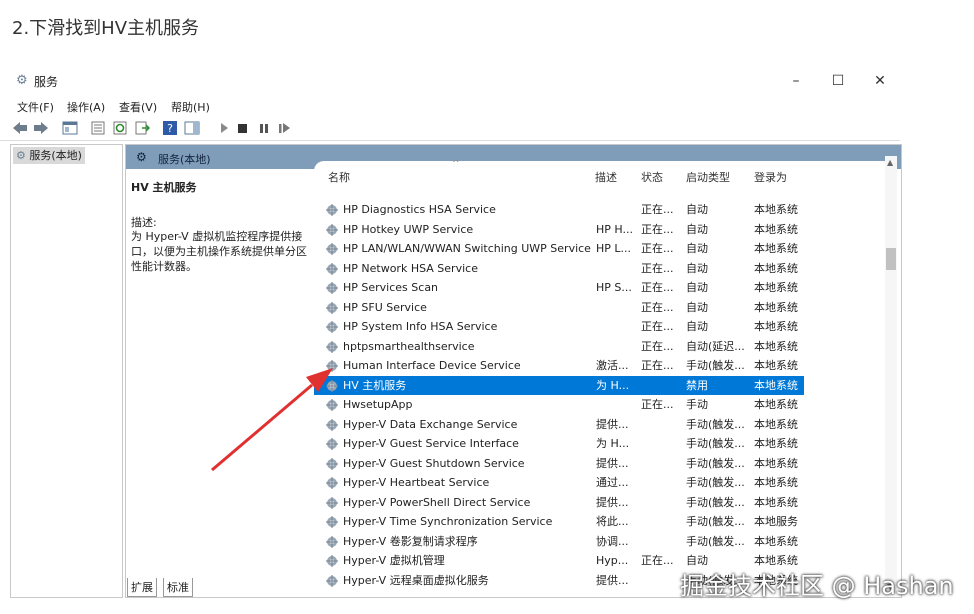 The height and width of the screenshot is (614, 974). What do you see at coordinates (142, 128) in the screenshot?
I see `export-list-icon` at bounding box center [142, 128].